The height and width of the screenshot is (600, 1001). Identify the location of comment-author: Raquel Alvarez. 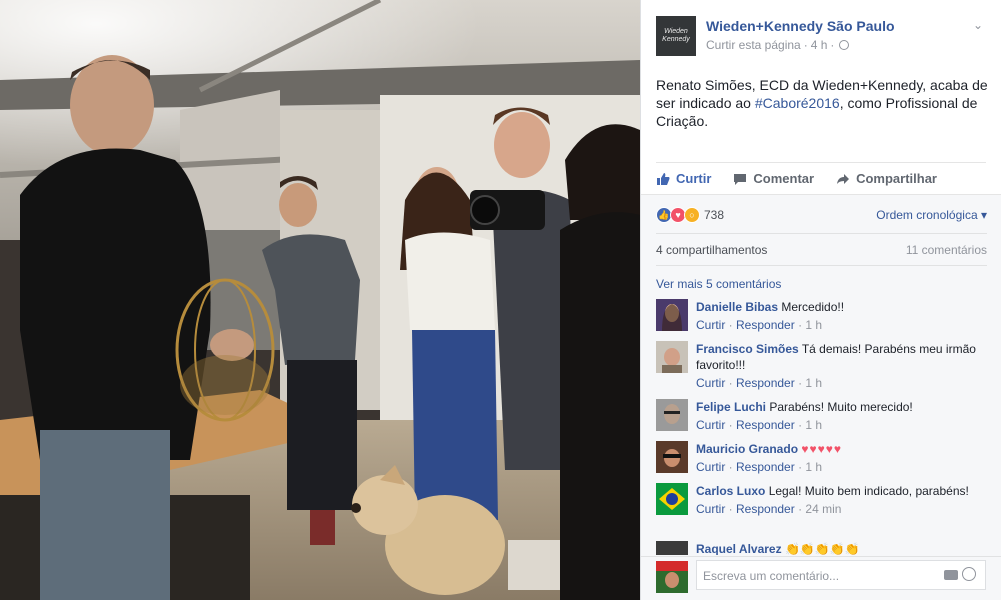
(739, 548).